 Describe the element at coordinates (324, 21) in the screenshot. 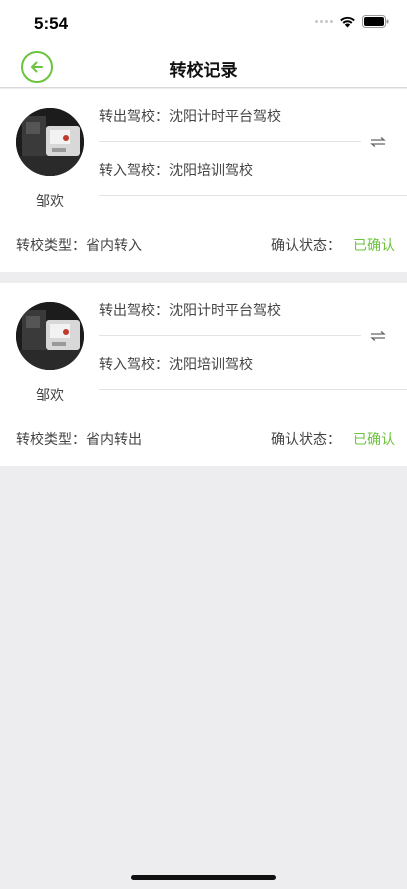

I see `cellular-signal-icon` at that location.